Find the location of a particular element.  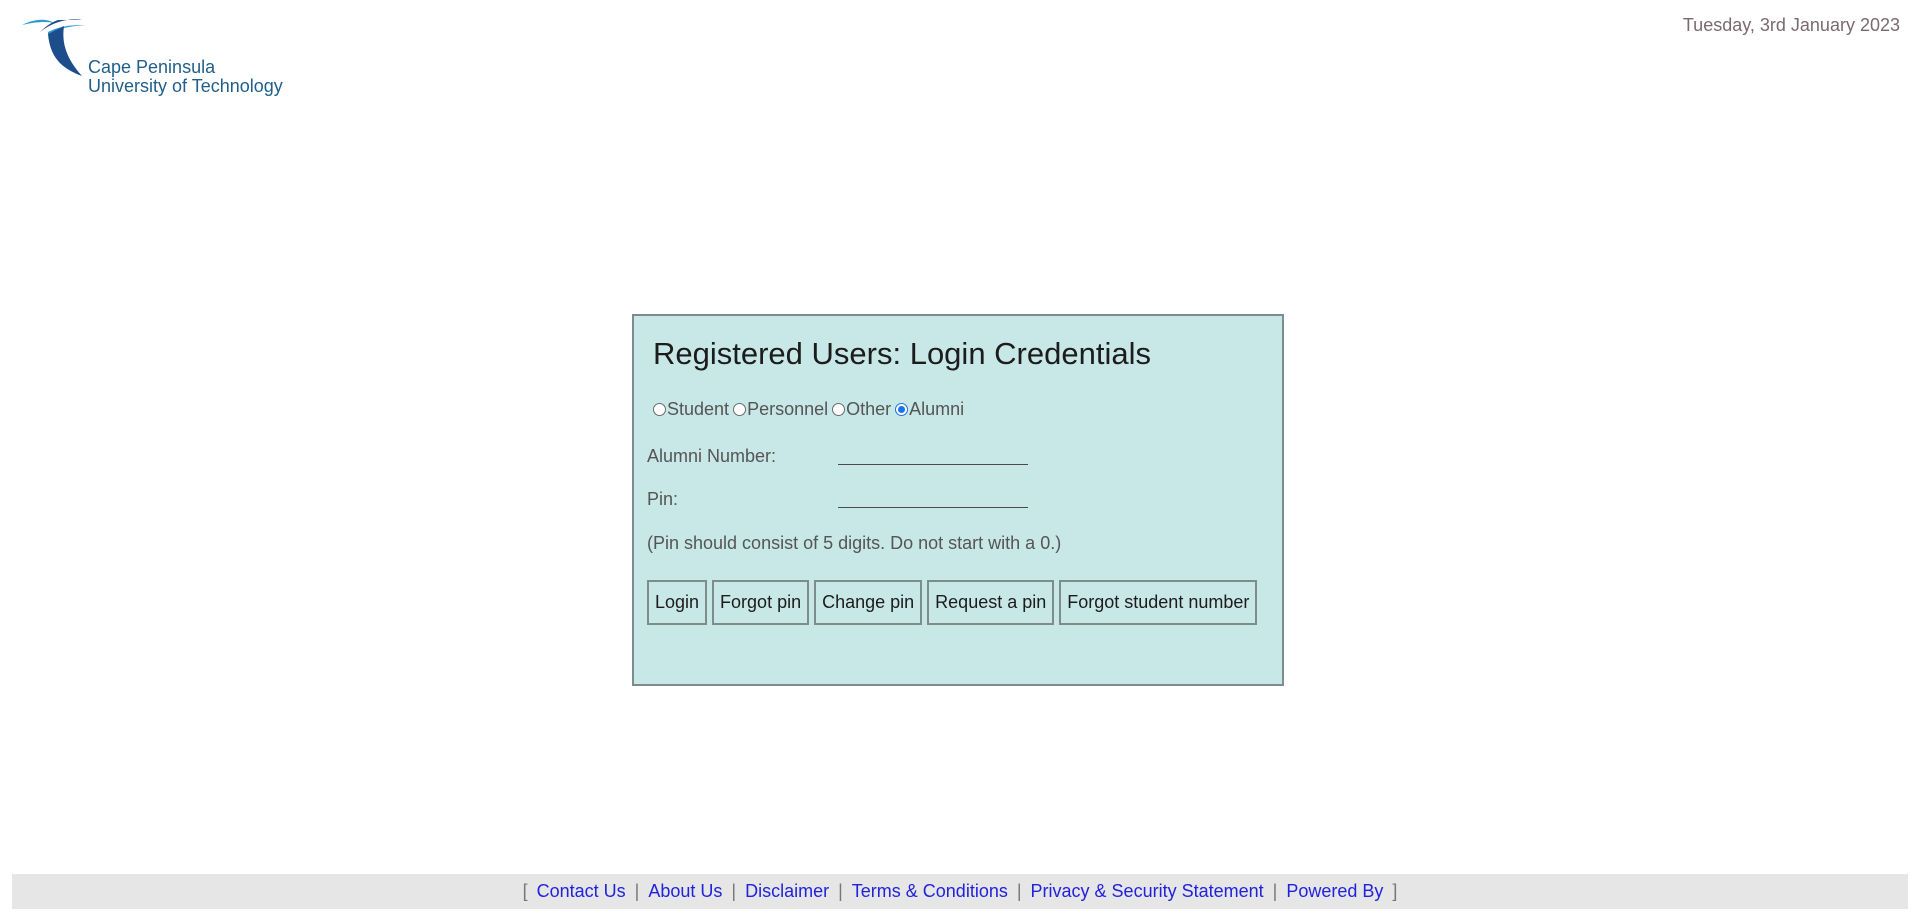

footer-close-bracket: ] is located at coordinates (1395, 891).